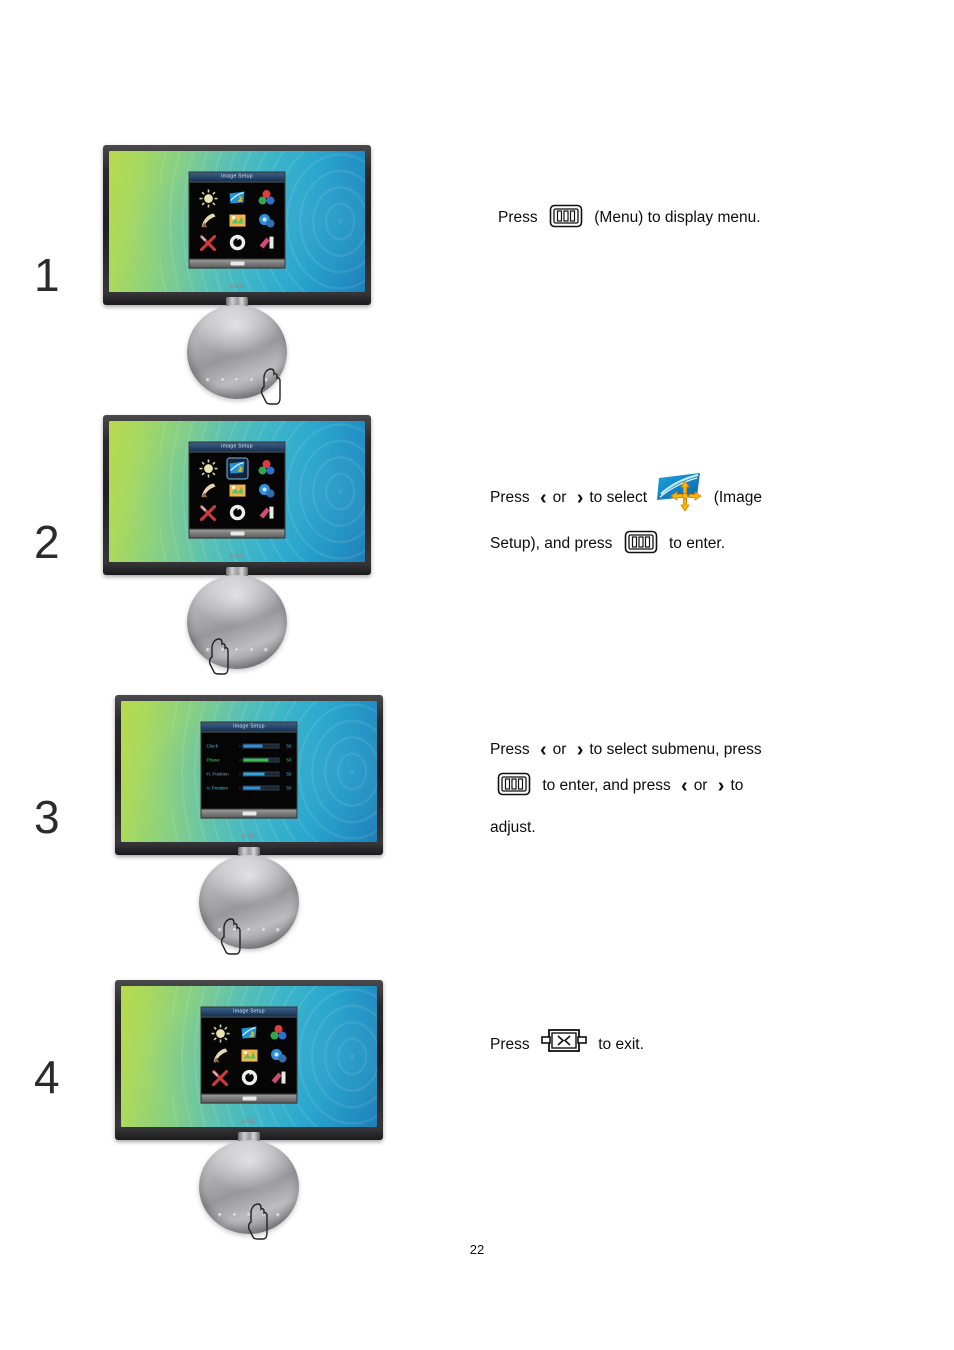 Image resolution: width=954 pixels, height=1350 pixels. I want to click on exit-key-icon, so click(564, 1048).